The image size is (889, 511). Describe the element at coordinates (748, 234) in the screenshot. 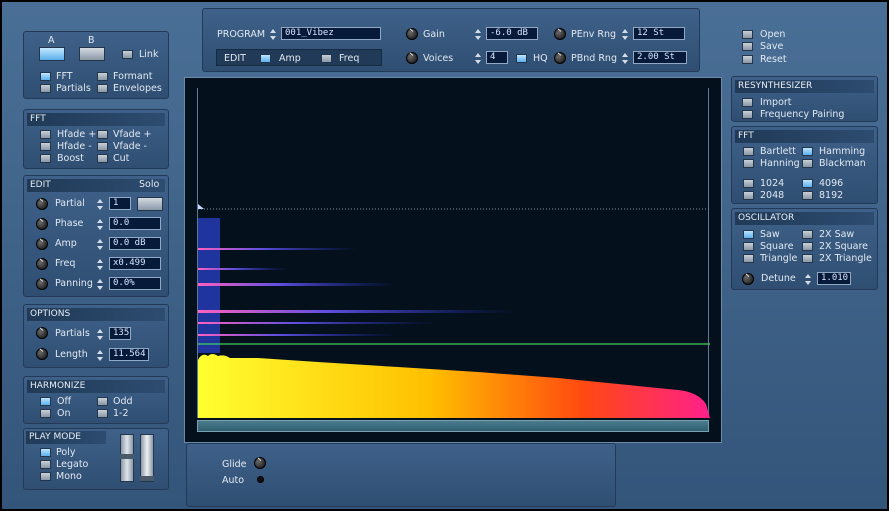

I see `saw-checkbox` at that location.